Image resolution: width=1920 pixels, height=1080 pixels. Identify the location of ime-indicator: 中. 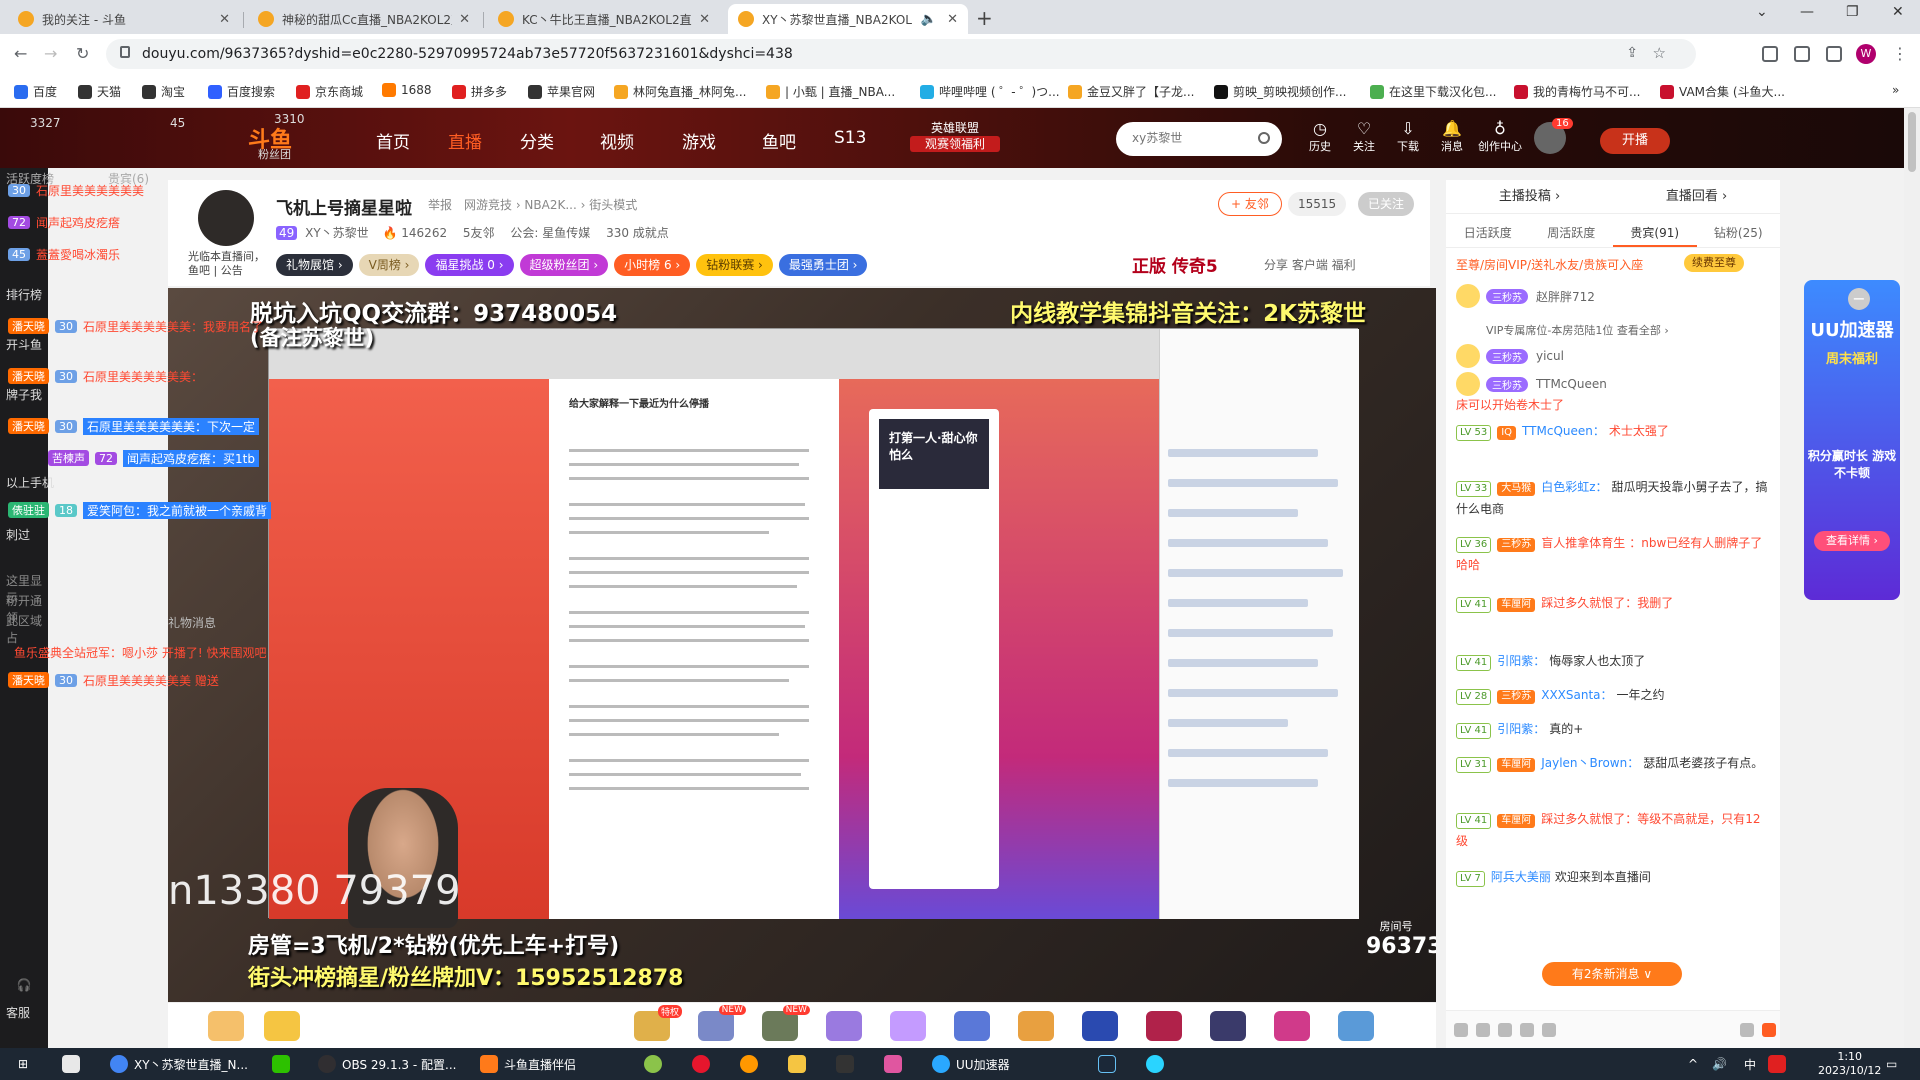
(1750, 1064).